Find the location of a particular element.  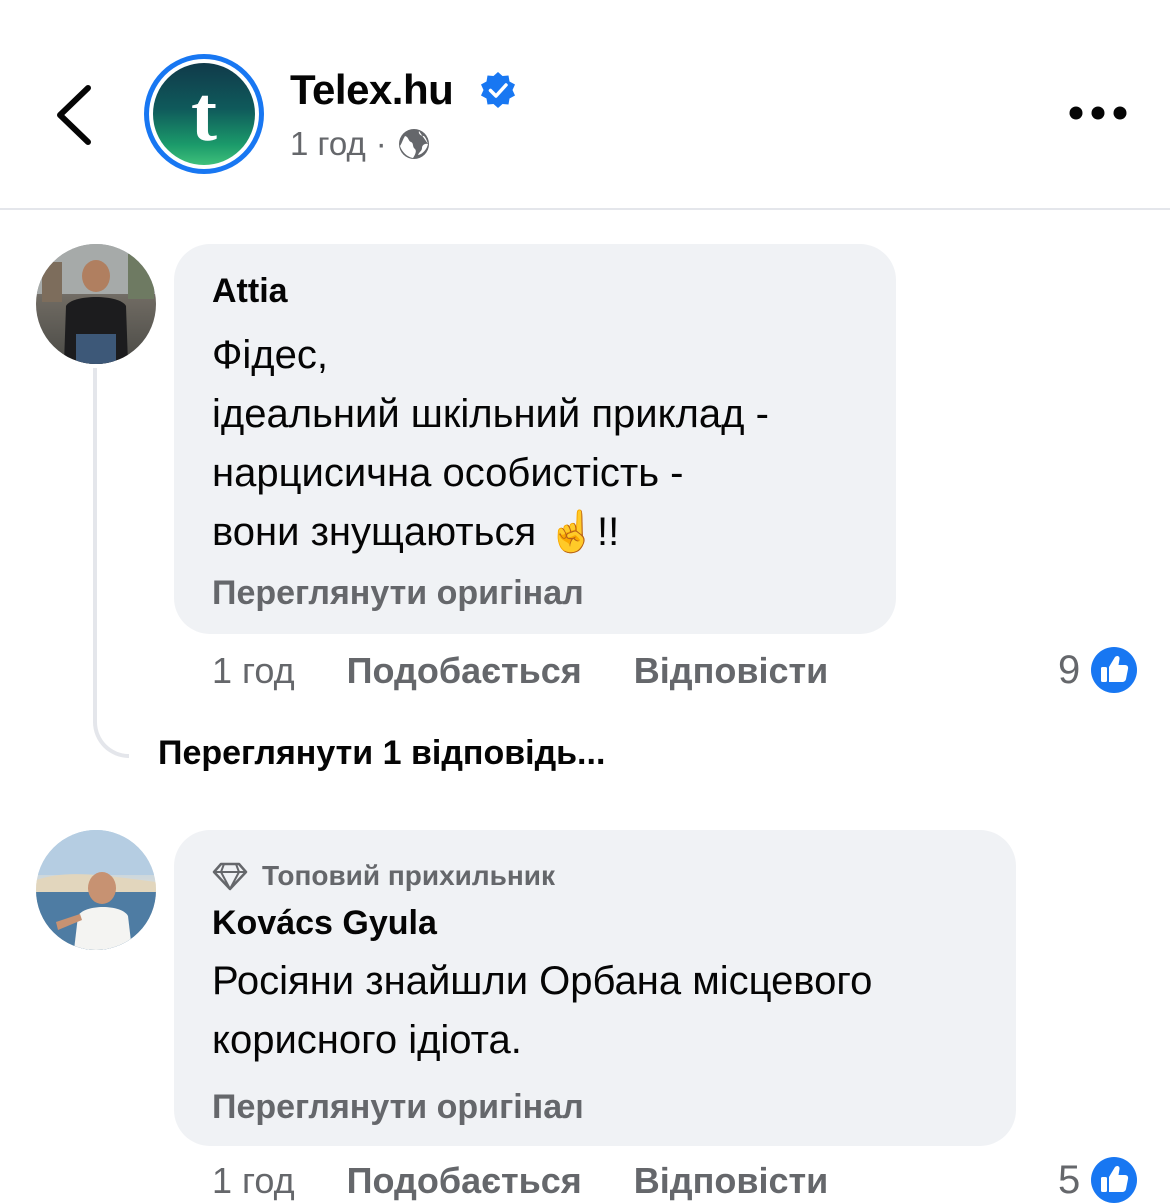

page-avatar: t is located at coordinates (204, 114).